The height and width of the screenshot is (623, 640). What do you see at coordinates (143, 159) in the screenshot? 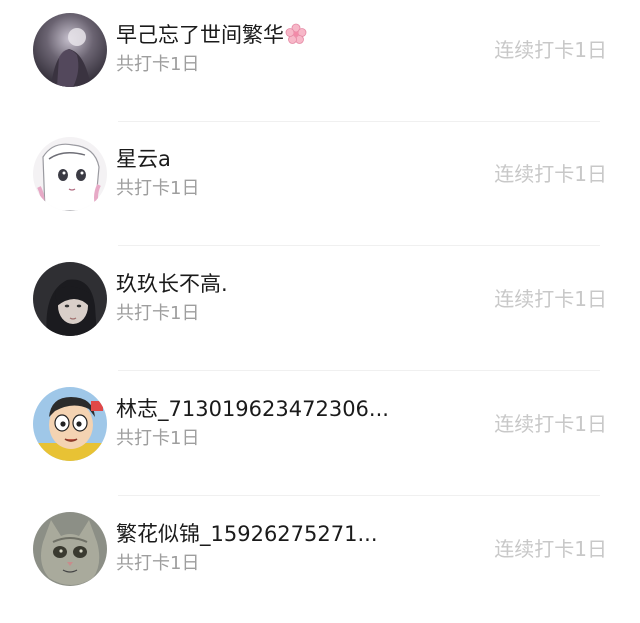
I see `user-name: 星云a` at bounding box center [143, 159].